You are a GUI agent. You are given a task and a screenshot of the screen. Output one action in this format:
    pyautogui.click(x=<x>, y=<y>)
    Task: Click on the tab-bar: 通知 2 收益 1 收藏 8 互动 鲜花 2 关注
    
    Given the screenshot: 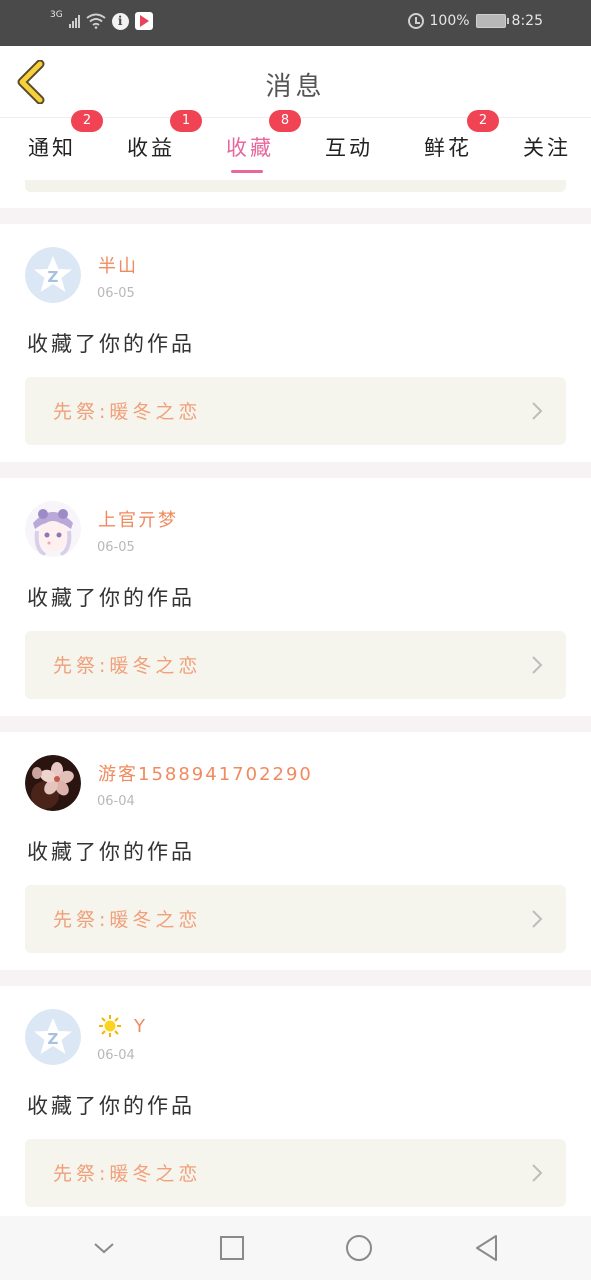 What is the action you would take?
    pyautogui.click(x=295, y=145)
    